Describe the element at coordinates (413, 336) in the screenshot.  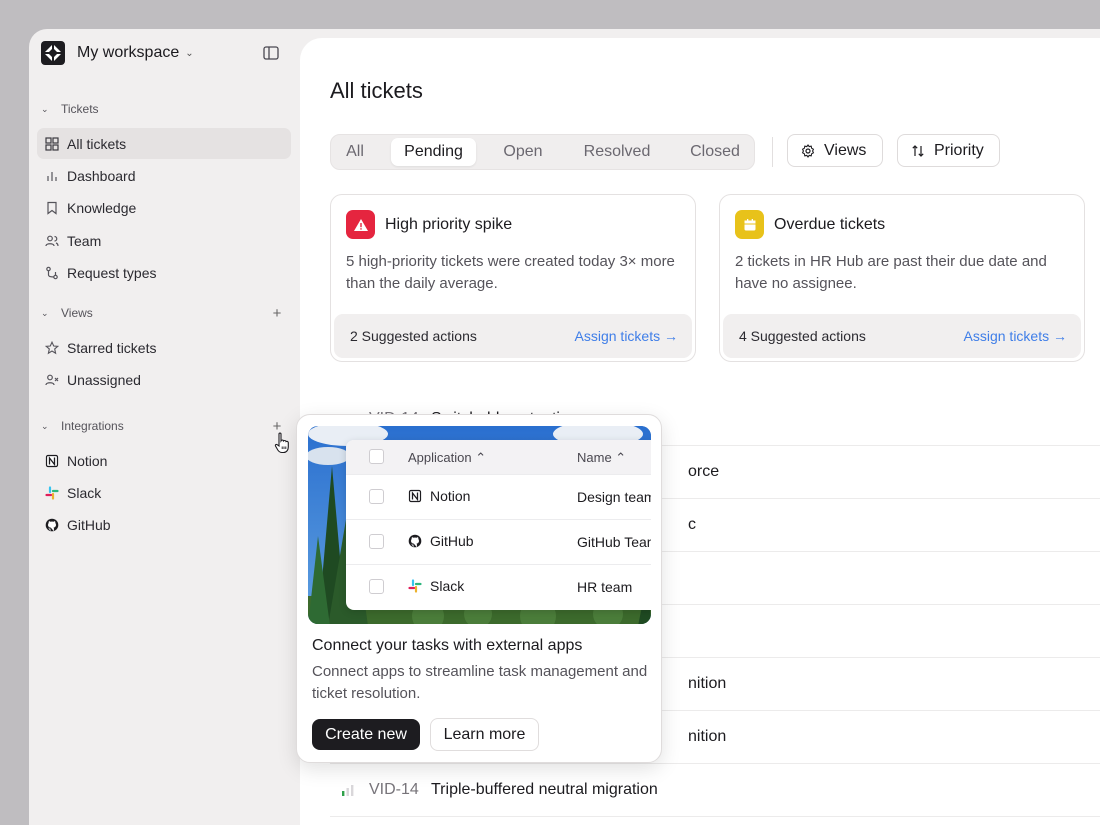
I see `suggested-actions-count: 2 Suggested actions` at that location.